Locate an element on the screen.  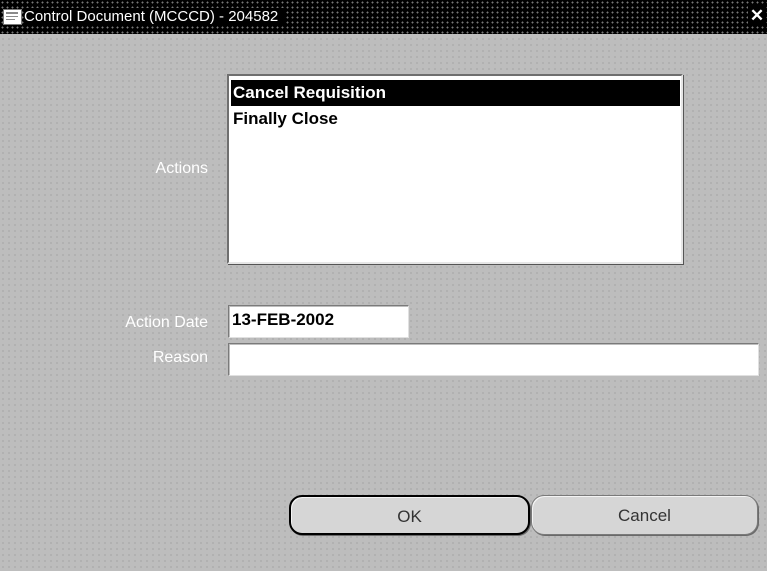
title-bar: Control Document (MCCCD) - 204582 ✕ is located at coordinates (383, 17).